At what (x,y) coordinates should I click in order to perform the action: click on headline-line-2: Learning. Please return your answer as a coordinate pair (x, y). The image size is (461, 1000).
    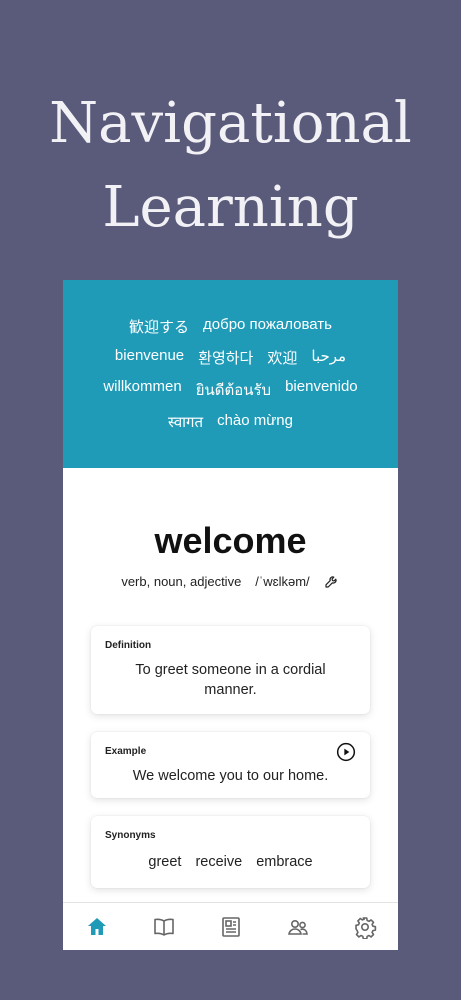
    Looking at the image, I should click on (230, 207).